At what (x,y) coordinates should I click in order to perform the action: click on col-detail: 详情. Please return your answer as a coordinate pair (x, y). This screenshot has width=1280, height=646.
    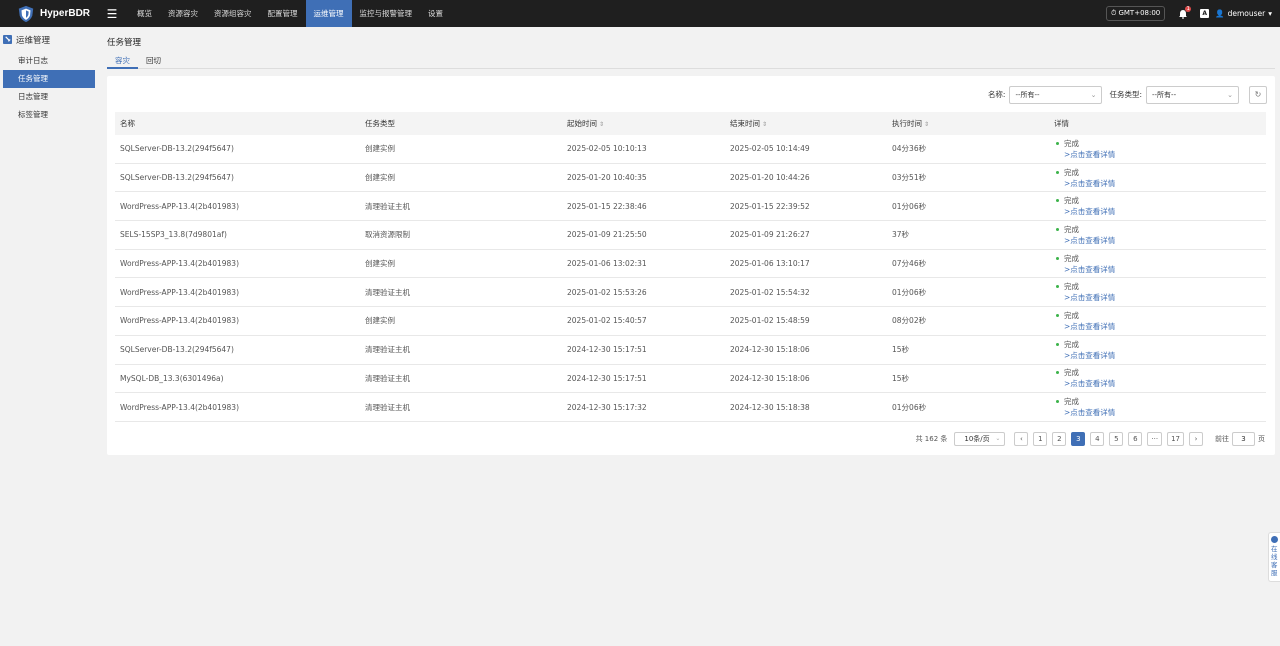
    Looking at the image, I should click on (1061, 123).